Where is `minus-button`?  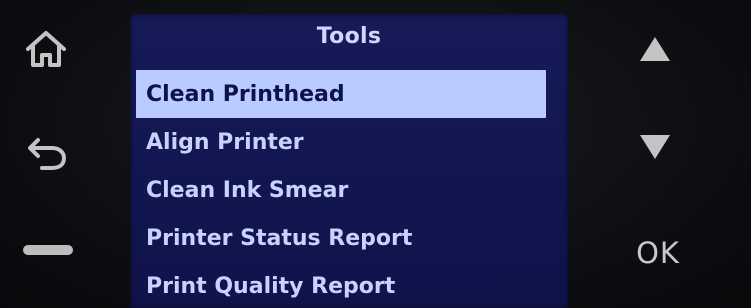
minus-button is located at coordinates (48, 250).